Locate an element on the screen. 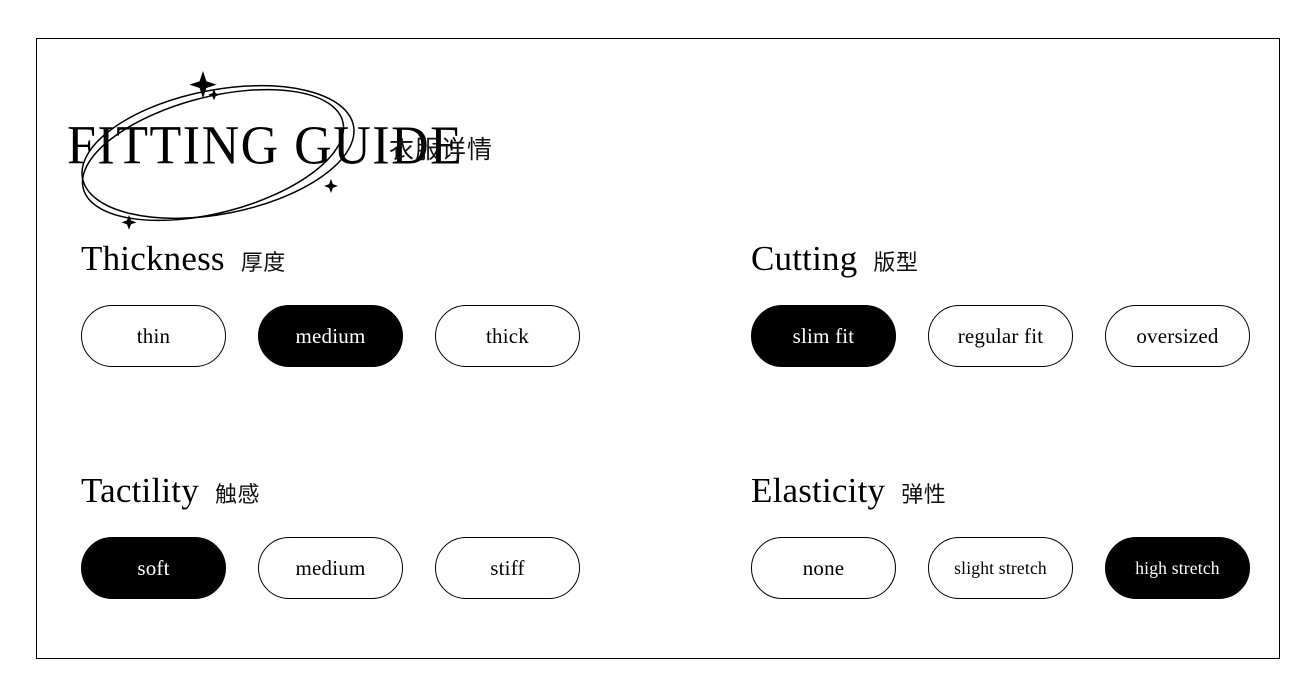  section-tactility: Tactility 触感 soft medium stiff is located at coordinates (351, 535).